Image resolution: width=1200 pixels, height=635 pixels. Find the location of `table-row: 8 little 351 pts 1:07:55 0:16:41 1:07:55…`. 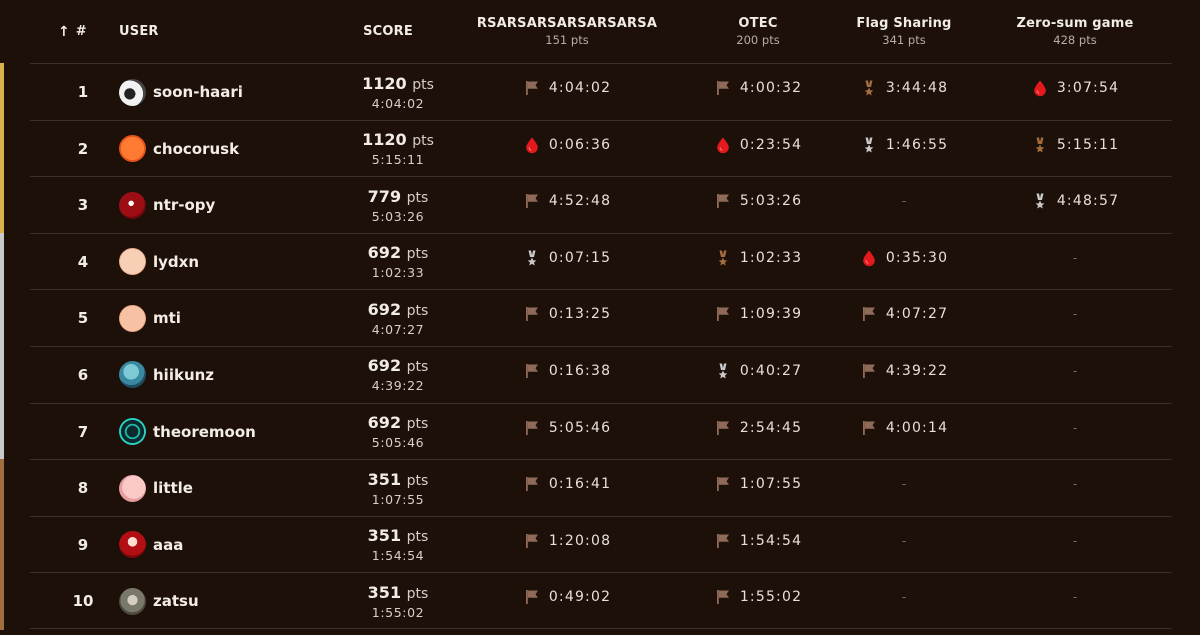

table-row: 8 little 351 pts 1:07:55 0:16:41 1:07:55… is located at coordinates (586, 488).